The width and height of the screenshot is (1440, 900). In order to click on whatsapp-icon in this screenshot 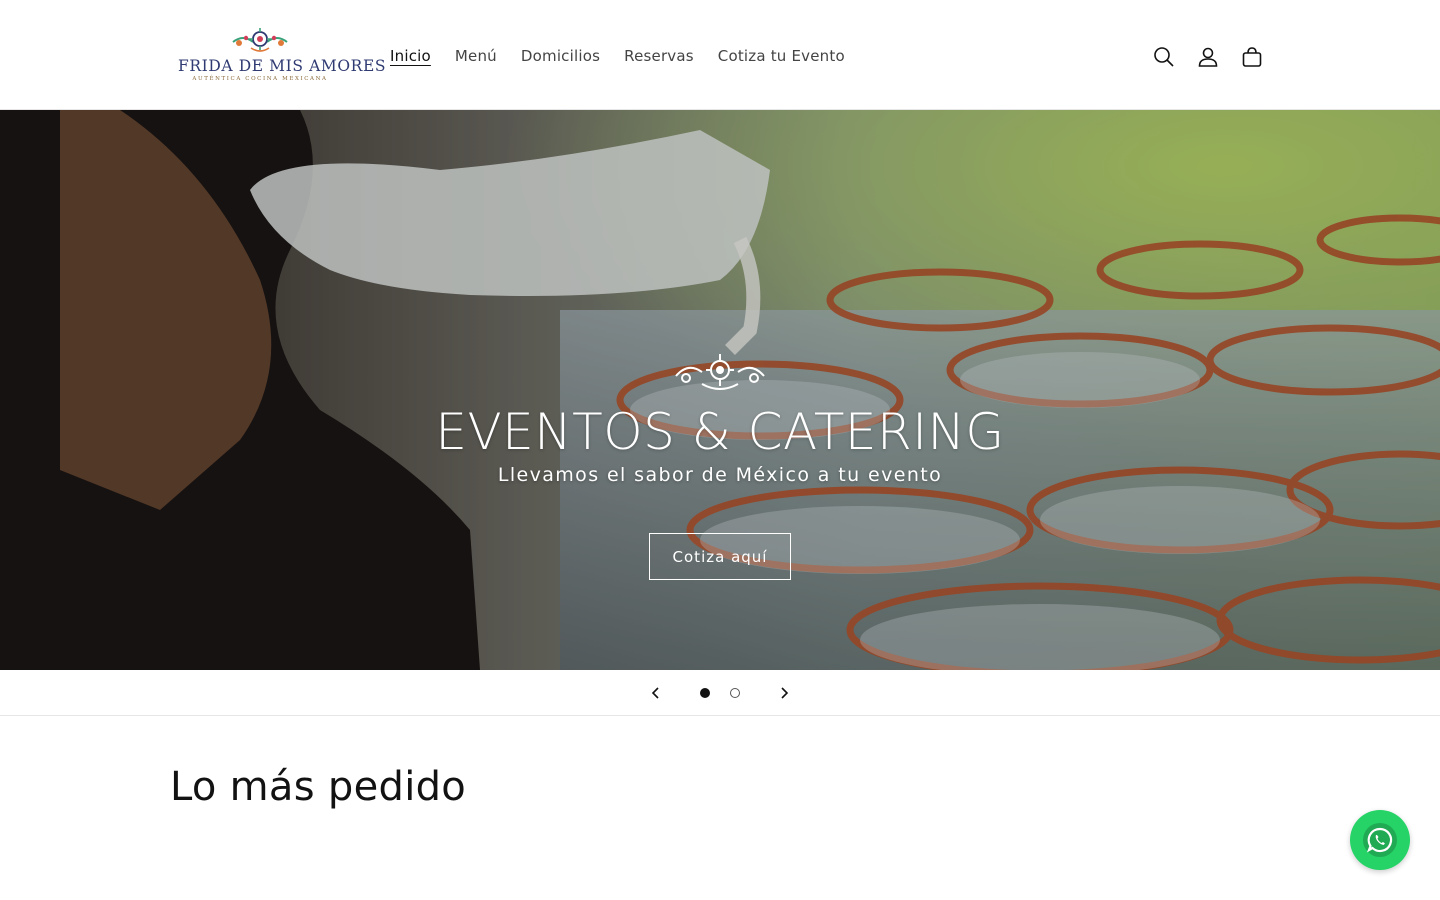, I will do `click(1380, 840)`.